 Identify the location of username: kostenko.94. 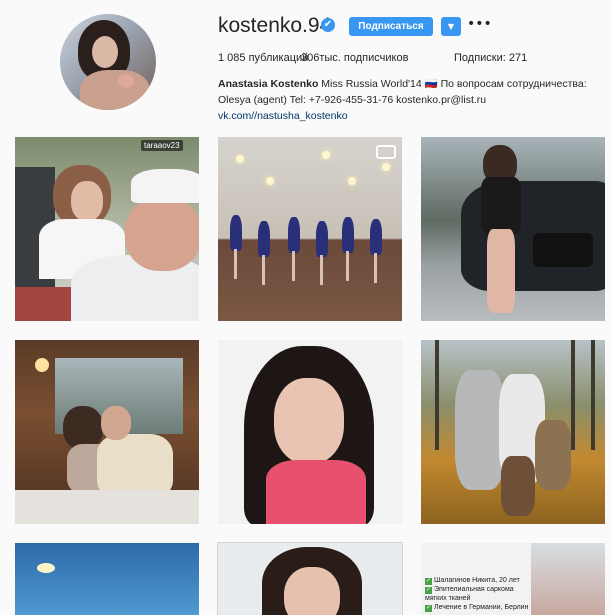
(275, 25).